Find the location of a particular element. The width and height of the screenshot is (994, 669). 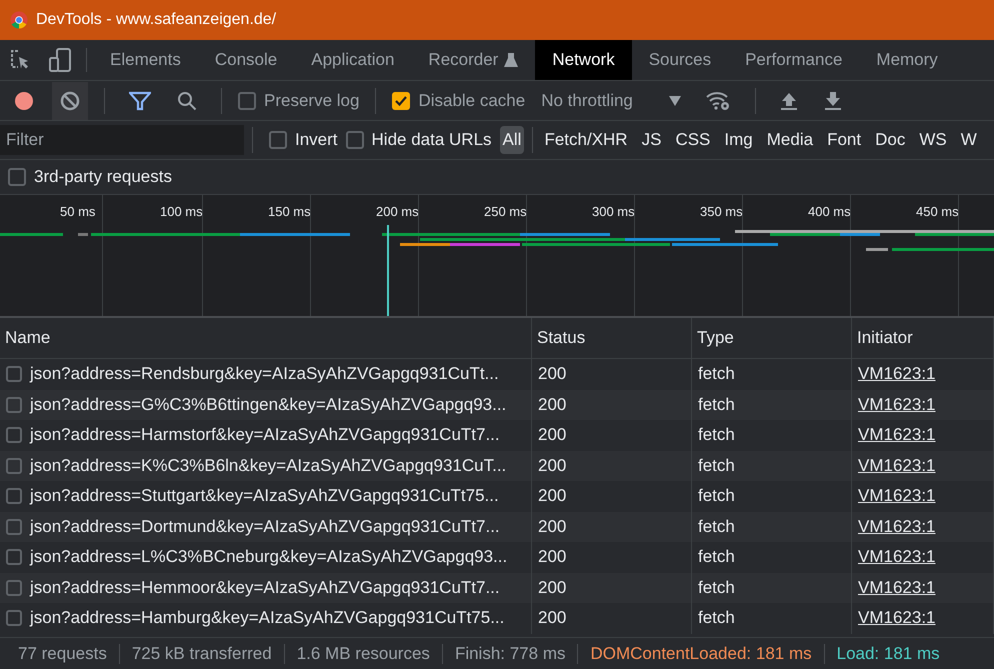

column-header: Status is located at coordinates (612, 338).